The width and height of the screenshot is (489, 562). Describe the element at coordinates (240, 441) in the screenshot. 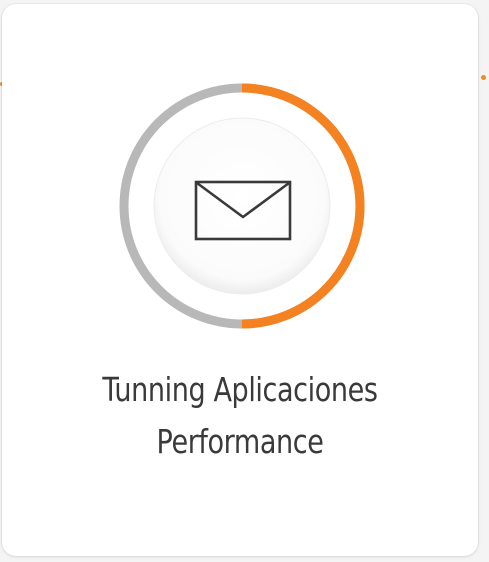

I see `card-title-line2: Performance` at that location.